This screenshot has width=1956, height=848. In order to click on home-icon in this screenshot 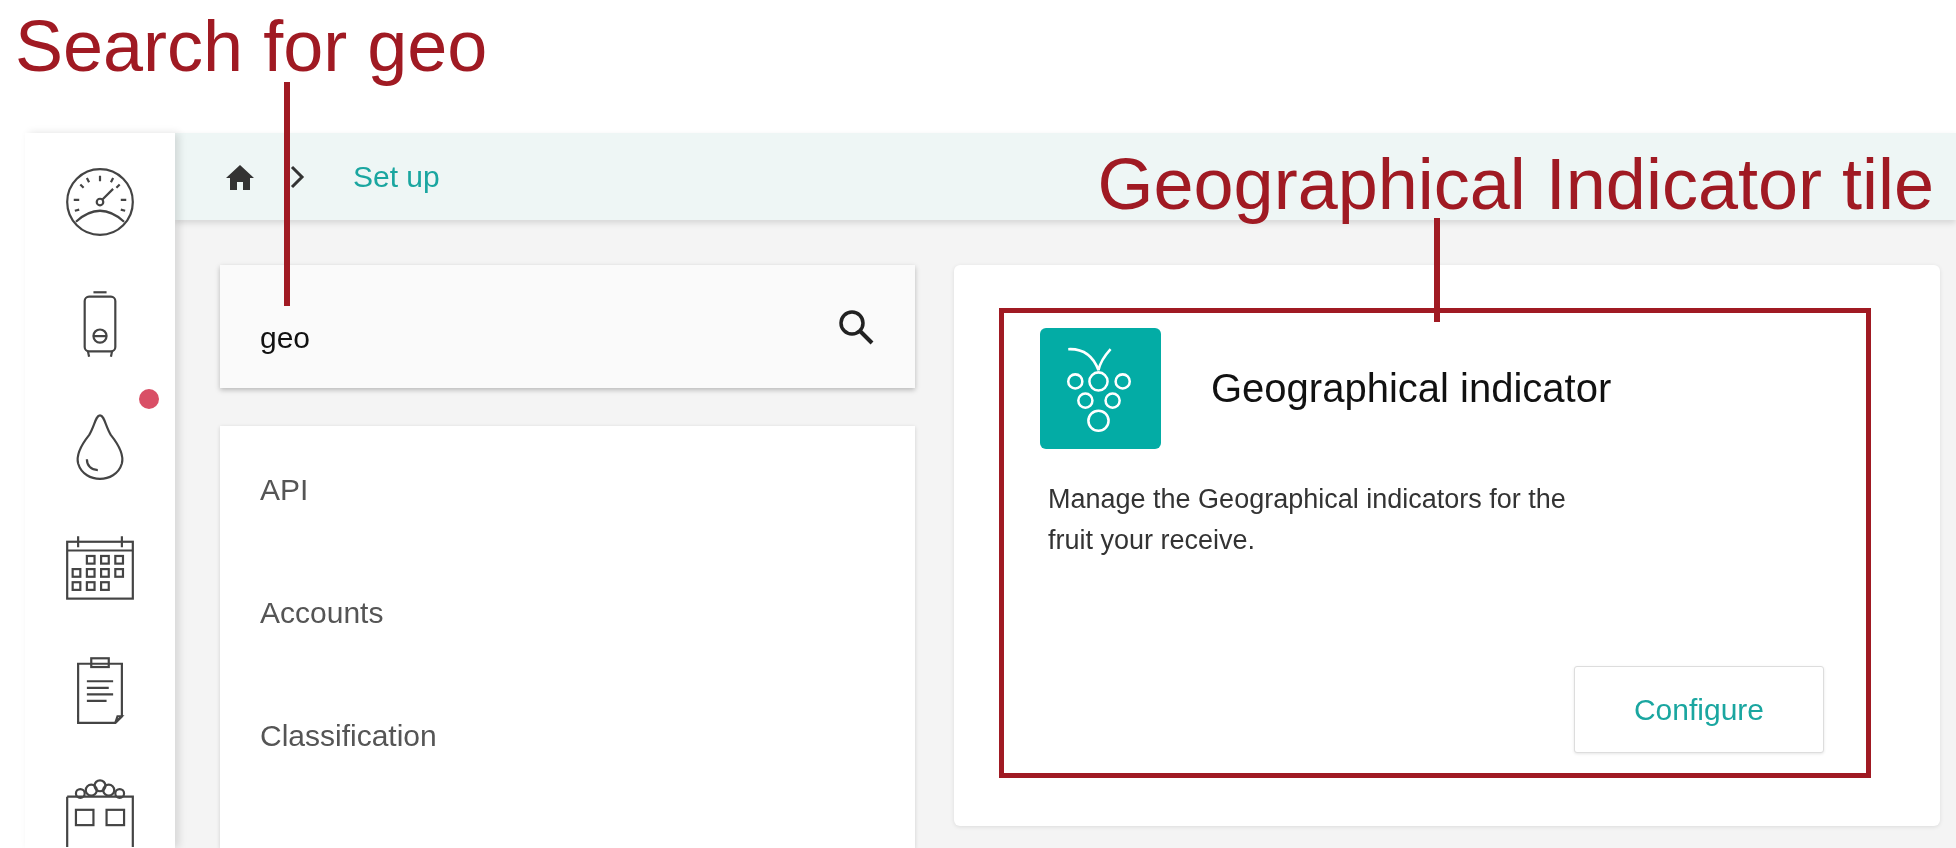, I will do `click(240, 176)`.